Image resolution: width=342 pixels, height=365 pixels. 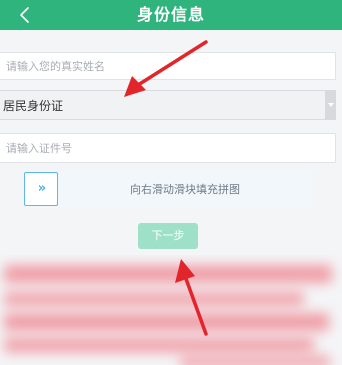 I want to click on slider-captcha: » 向右滑动滑块填充拼图, so click(x=168, y=190).